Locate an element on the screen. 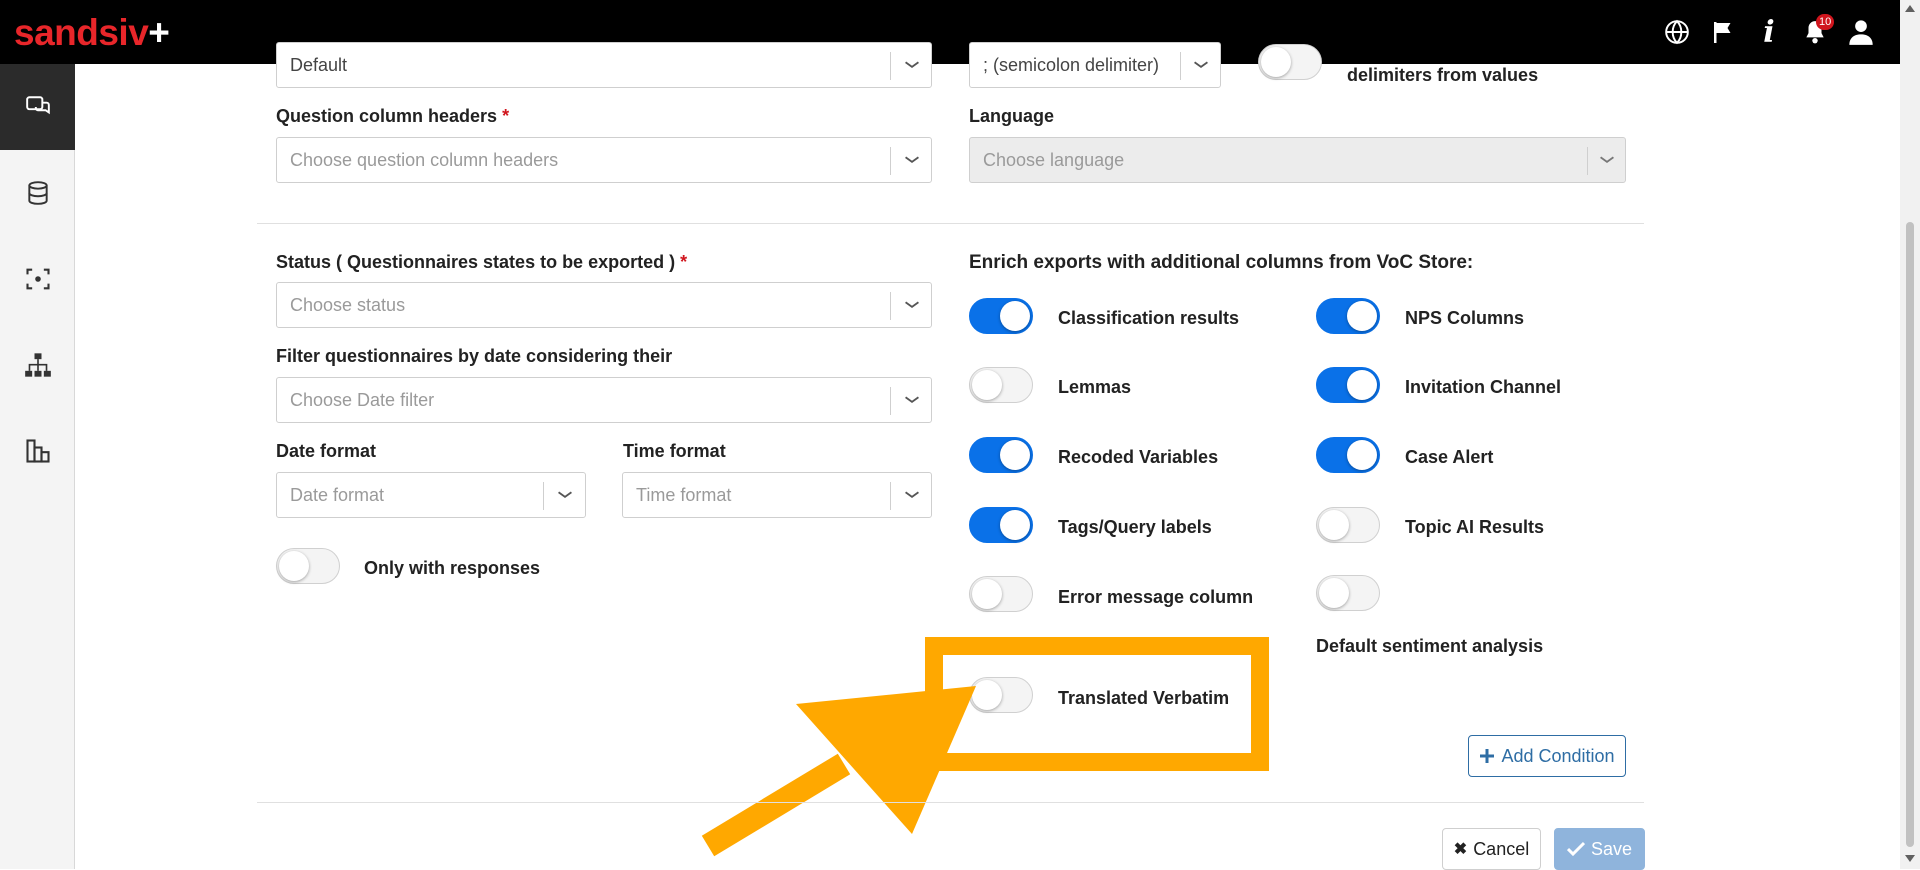  date-format-select: Date format is located at coordinates (431, 495).